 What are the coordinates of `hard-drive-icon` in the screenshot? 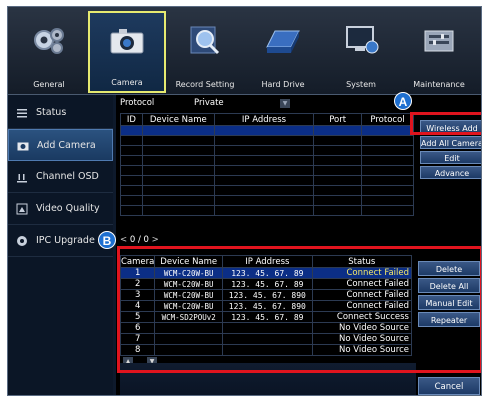 It's located at (283, 41).